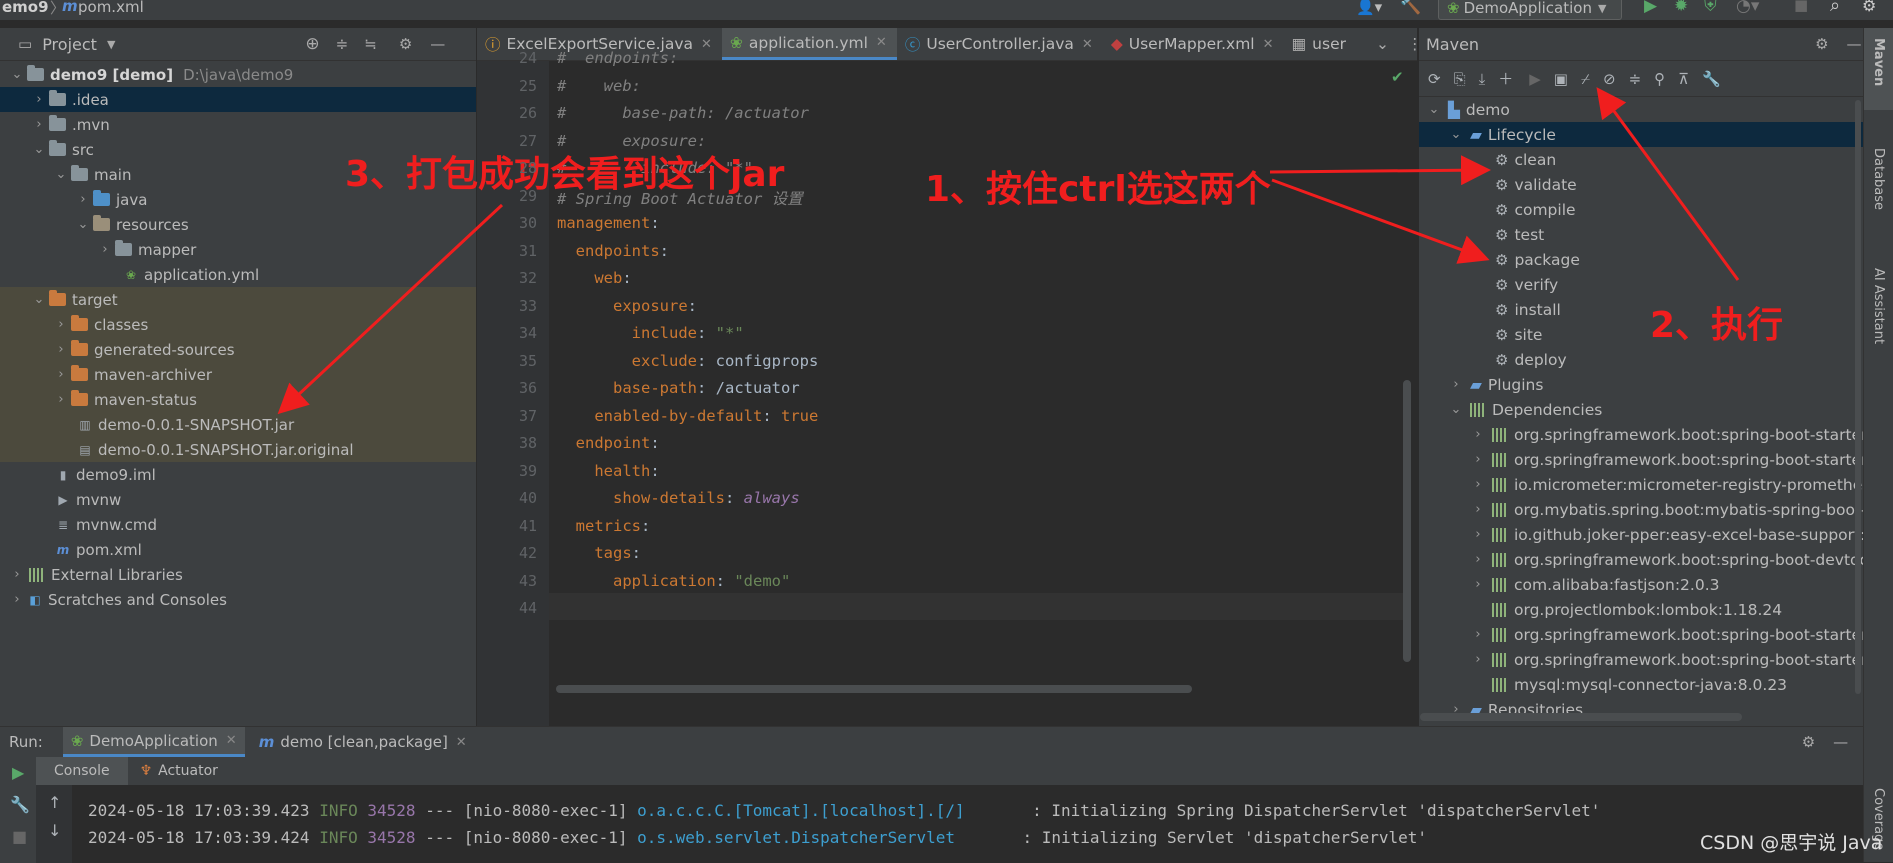 The width and height of the screenshot is (1893, 863). What do you see at coordinates (1717, 325) in the screenshot?
I see `annotation-step2: 2、执行` at bounding box center [1717, 325].